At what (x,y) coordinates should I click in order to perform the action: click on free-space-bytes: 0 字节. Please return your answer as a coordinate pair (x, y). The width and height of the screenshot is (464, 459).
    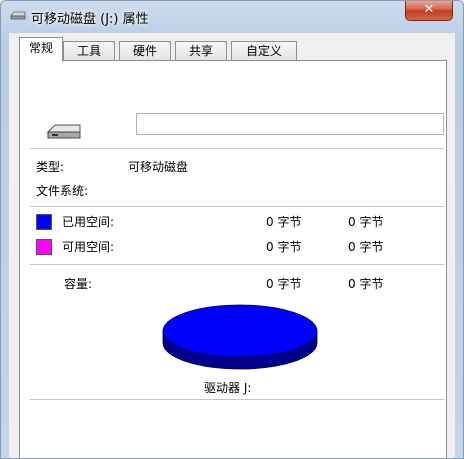
    Looking at the image, I should click on (284, 247).